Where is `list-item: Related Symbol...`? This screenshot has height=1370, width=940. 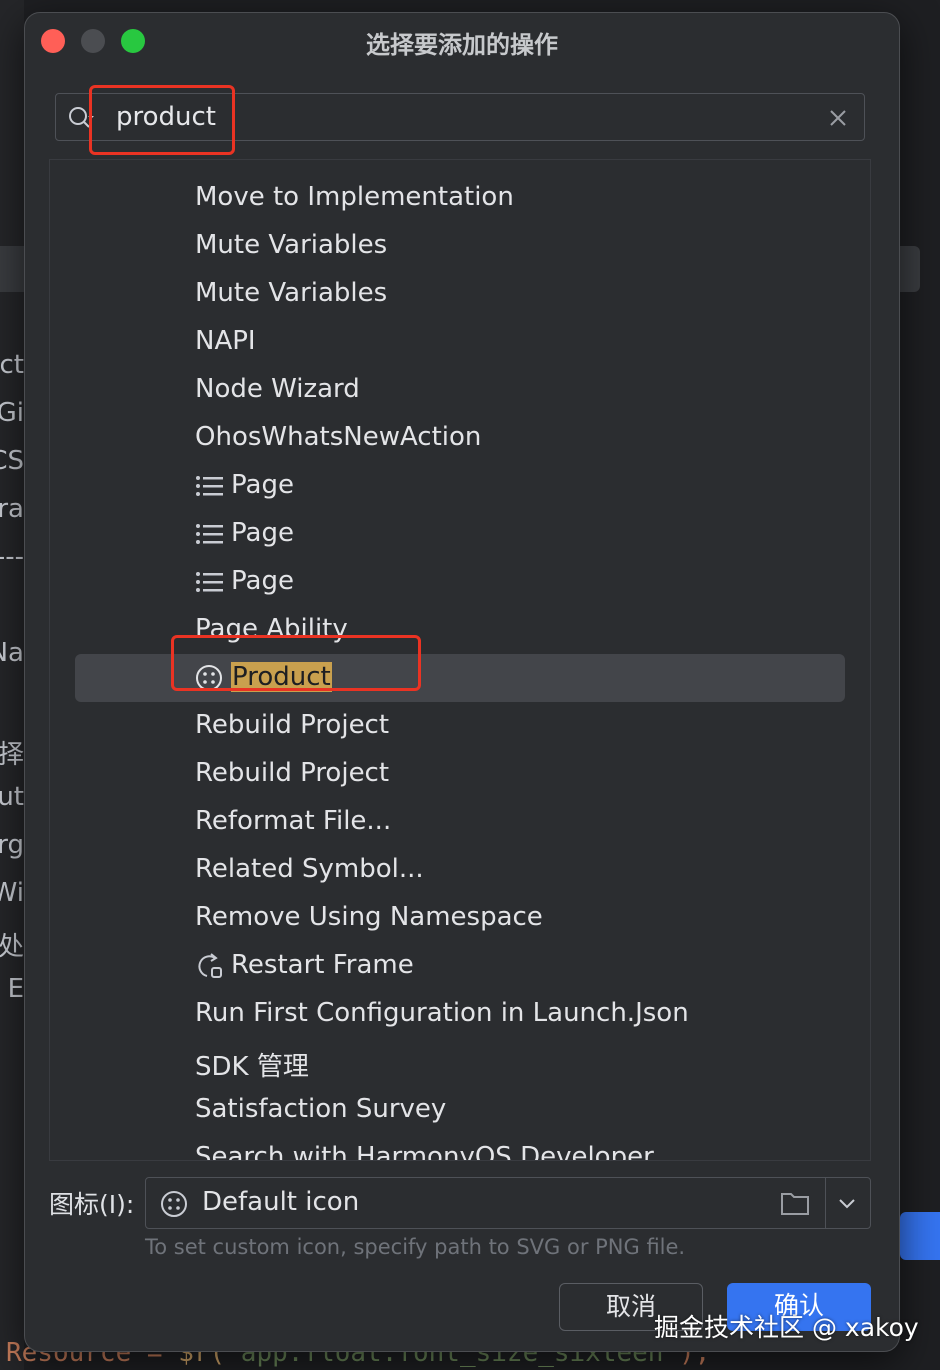
list-item: Related Symbol... is located at coordinates (460, 870).